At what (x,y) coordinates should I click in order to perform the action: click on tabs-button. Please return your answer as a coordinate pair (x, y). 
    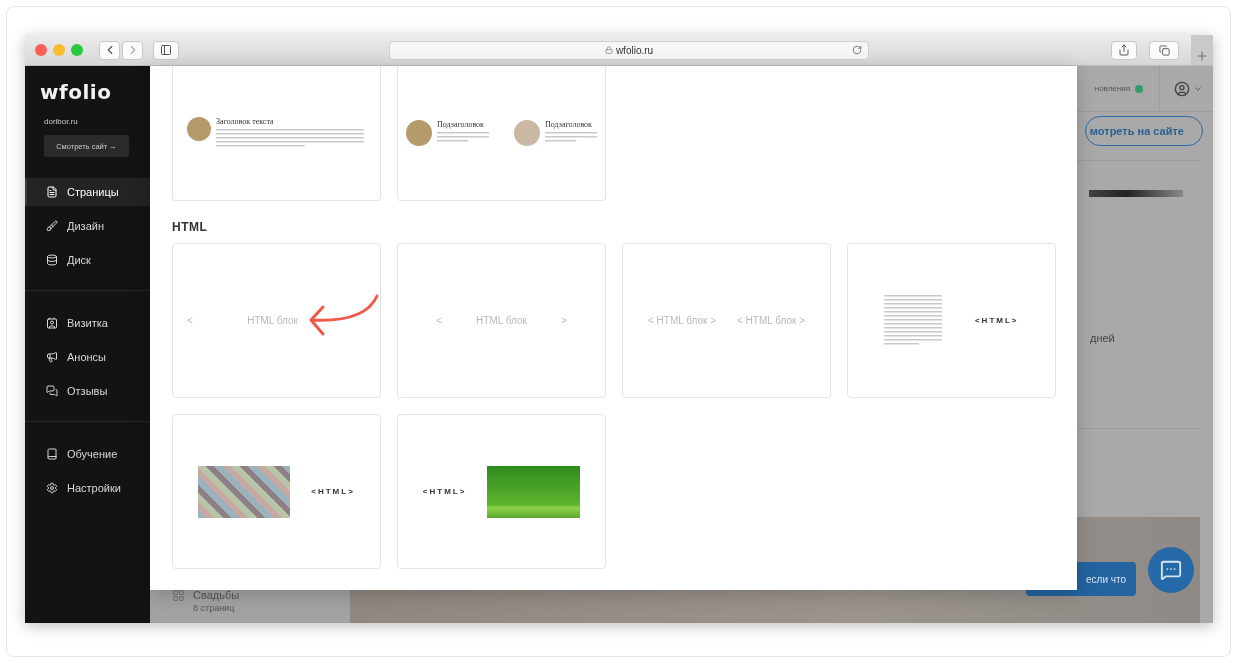
    Looking at the image, I should click on (1164, 50).